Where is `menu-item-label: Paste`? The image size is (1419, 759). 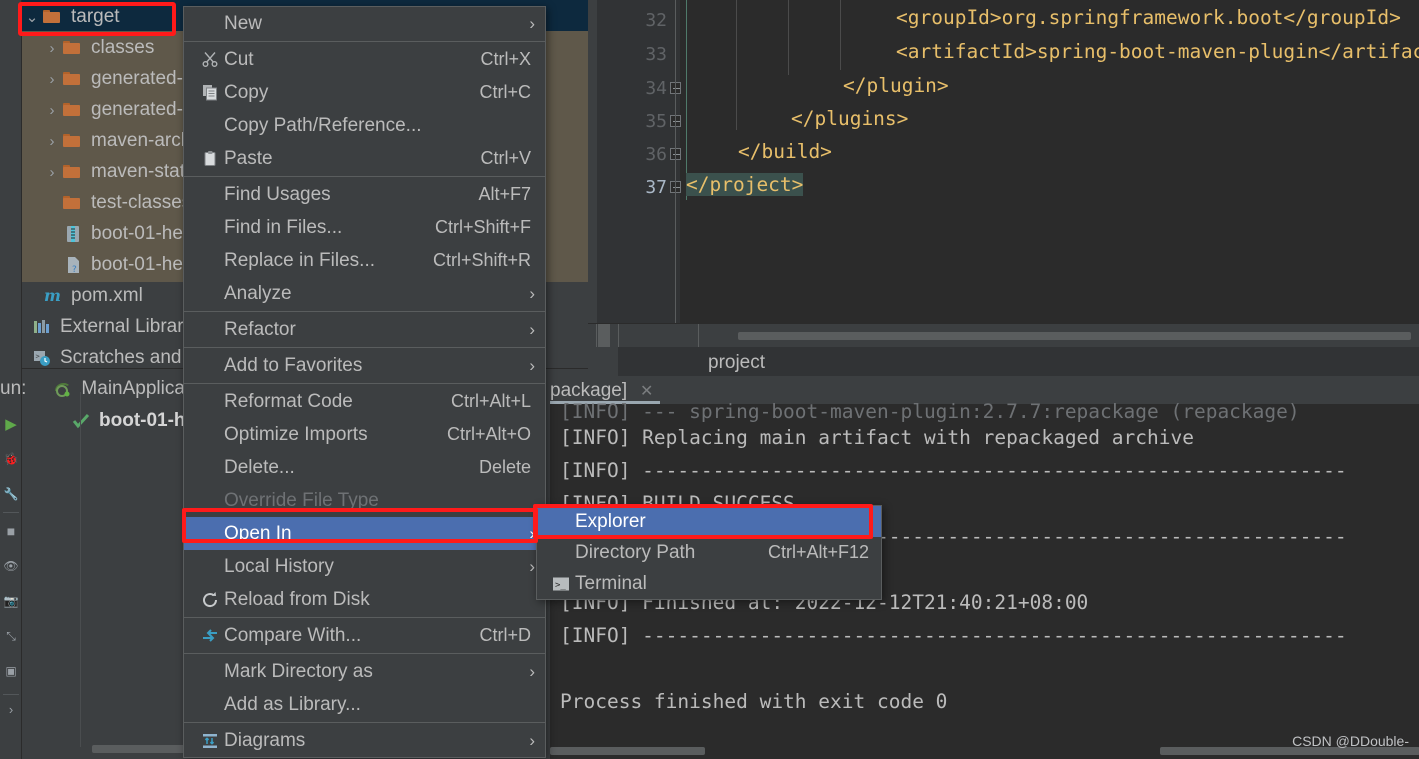
menu-item-label: Paste is located at coordinates (248, 158).